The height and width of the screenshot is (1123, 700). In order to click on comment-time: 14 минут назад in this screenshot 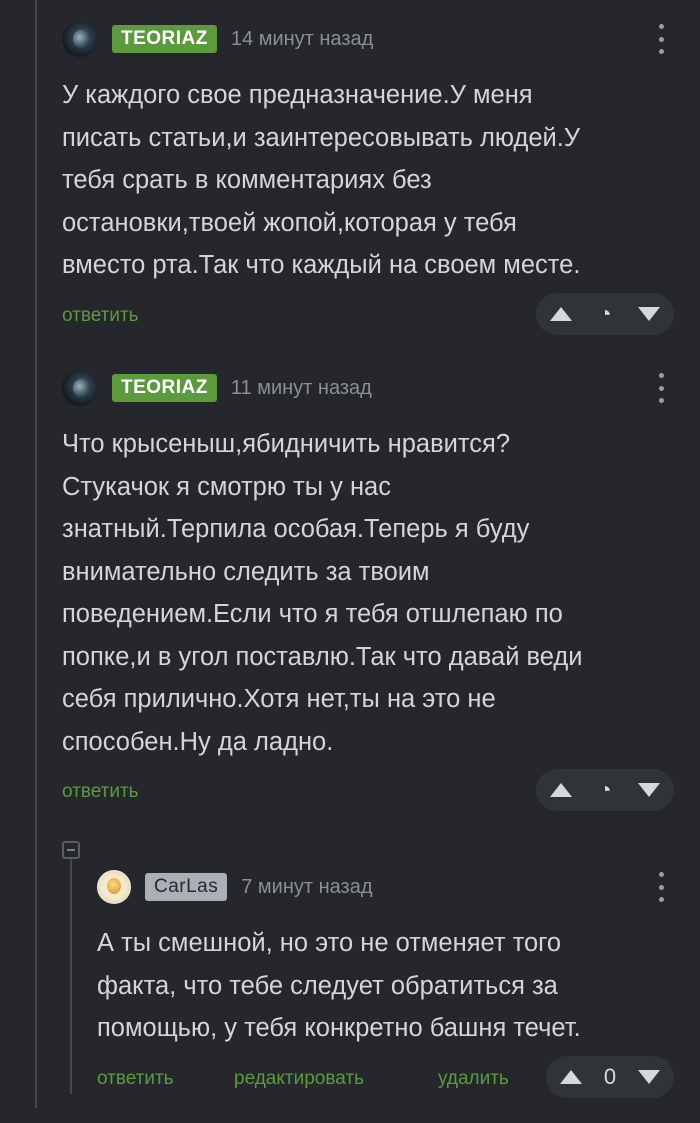, I will do `click(302, 39)`.